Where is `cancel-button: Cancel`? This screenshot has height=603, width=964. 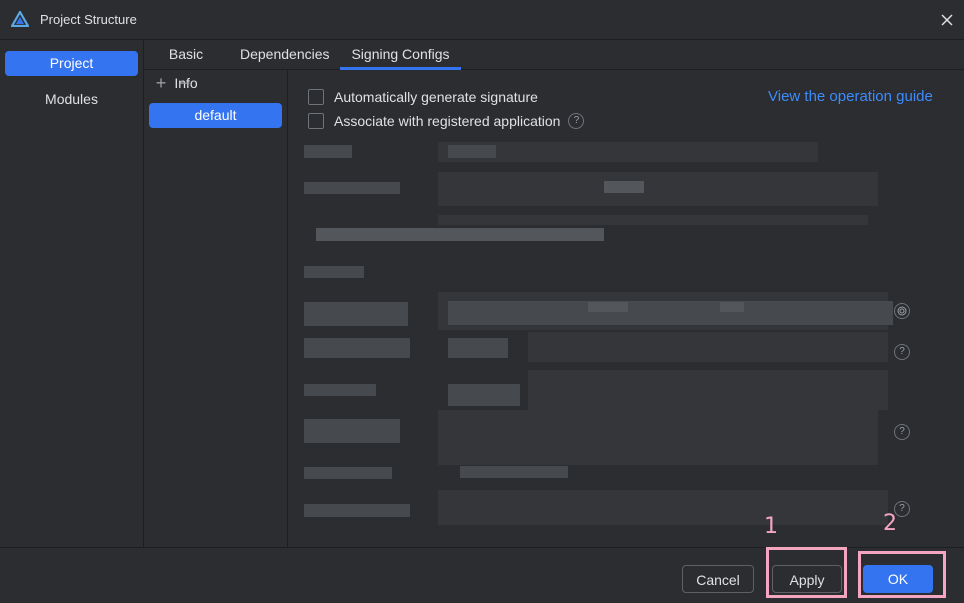 cancel-button: Cancel is located at coordinates (718, 579).